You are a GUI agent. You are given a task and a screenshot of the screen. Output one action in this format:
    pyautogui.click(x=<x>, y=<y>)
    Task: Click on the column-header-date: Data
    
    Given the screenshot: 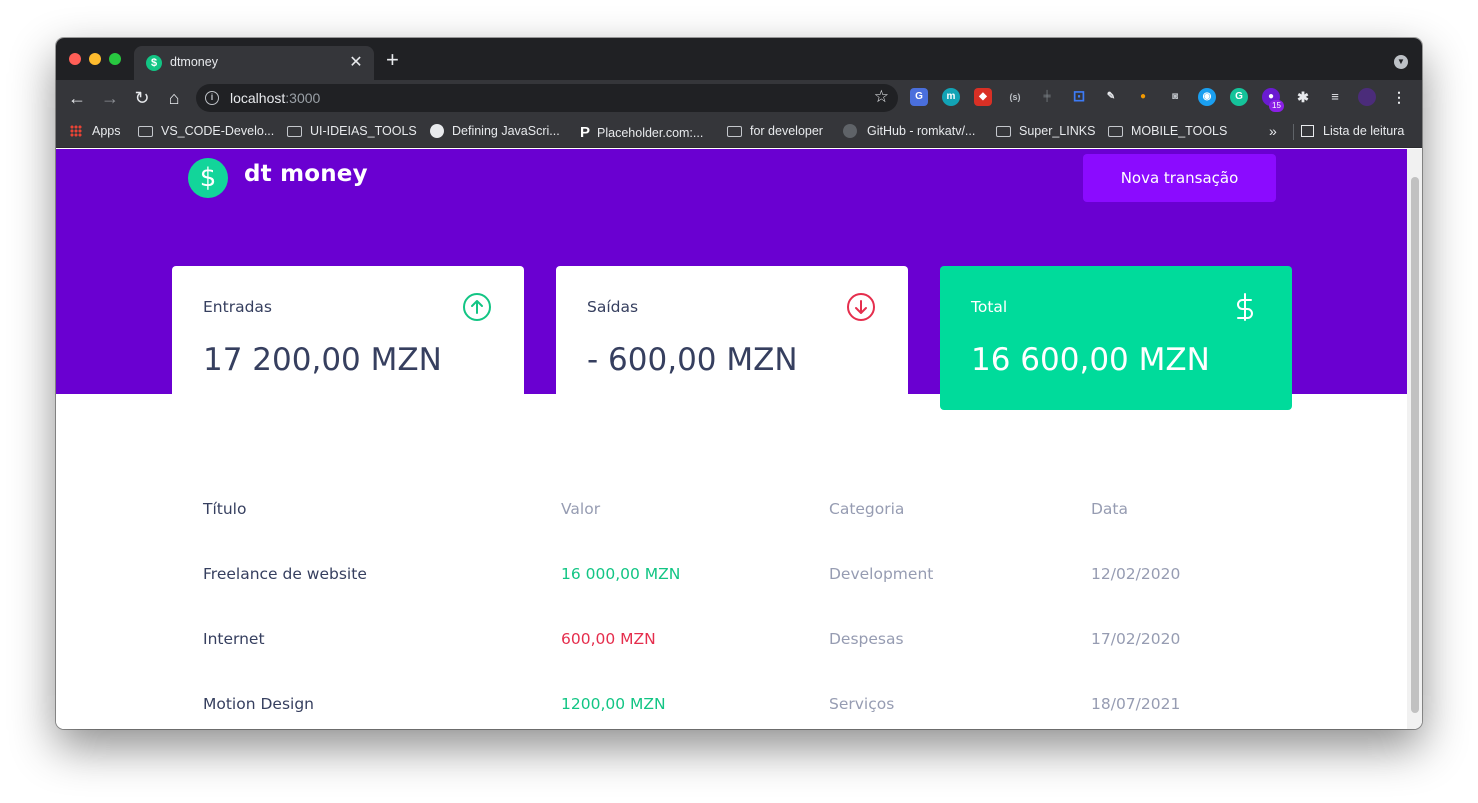 What is the action you would take?
    pyautogui.click(x=1110, y=509)
    